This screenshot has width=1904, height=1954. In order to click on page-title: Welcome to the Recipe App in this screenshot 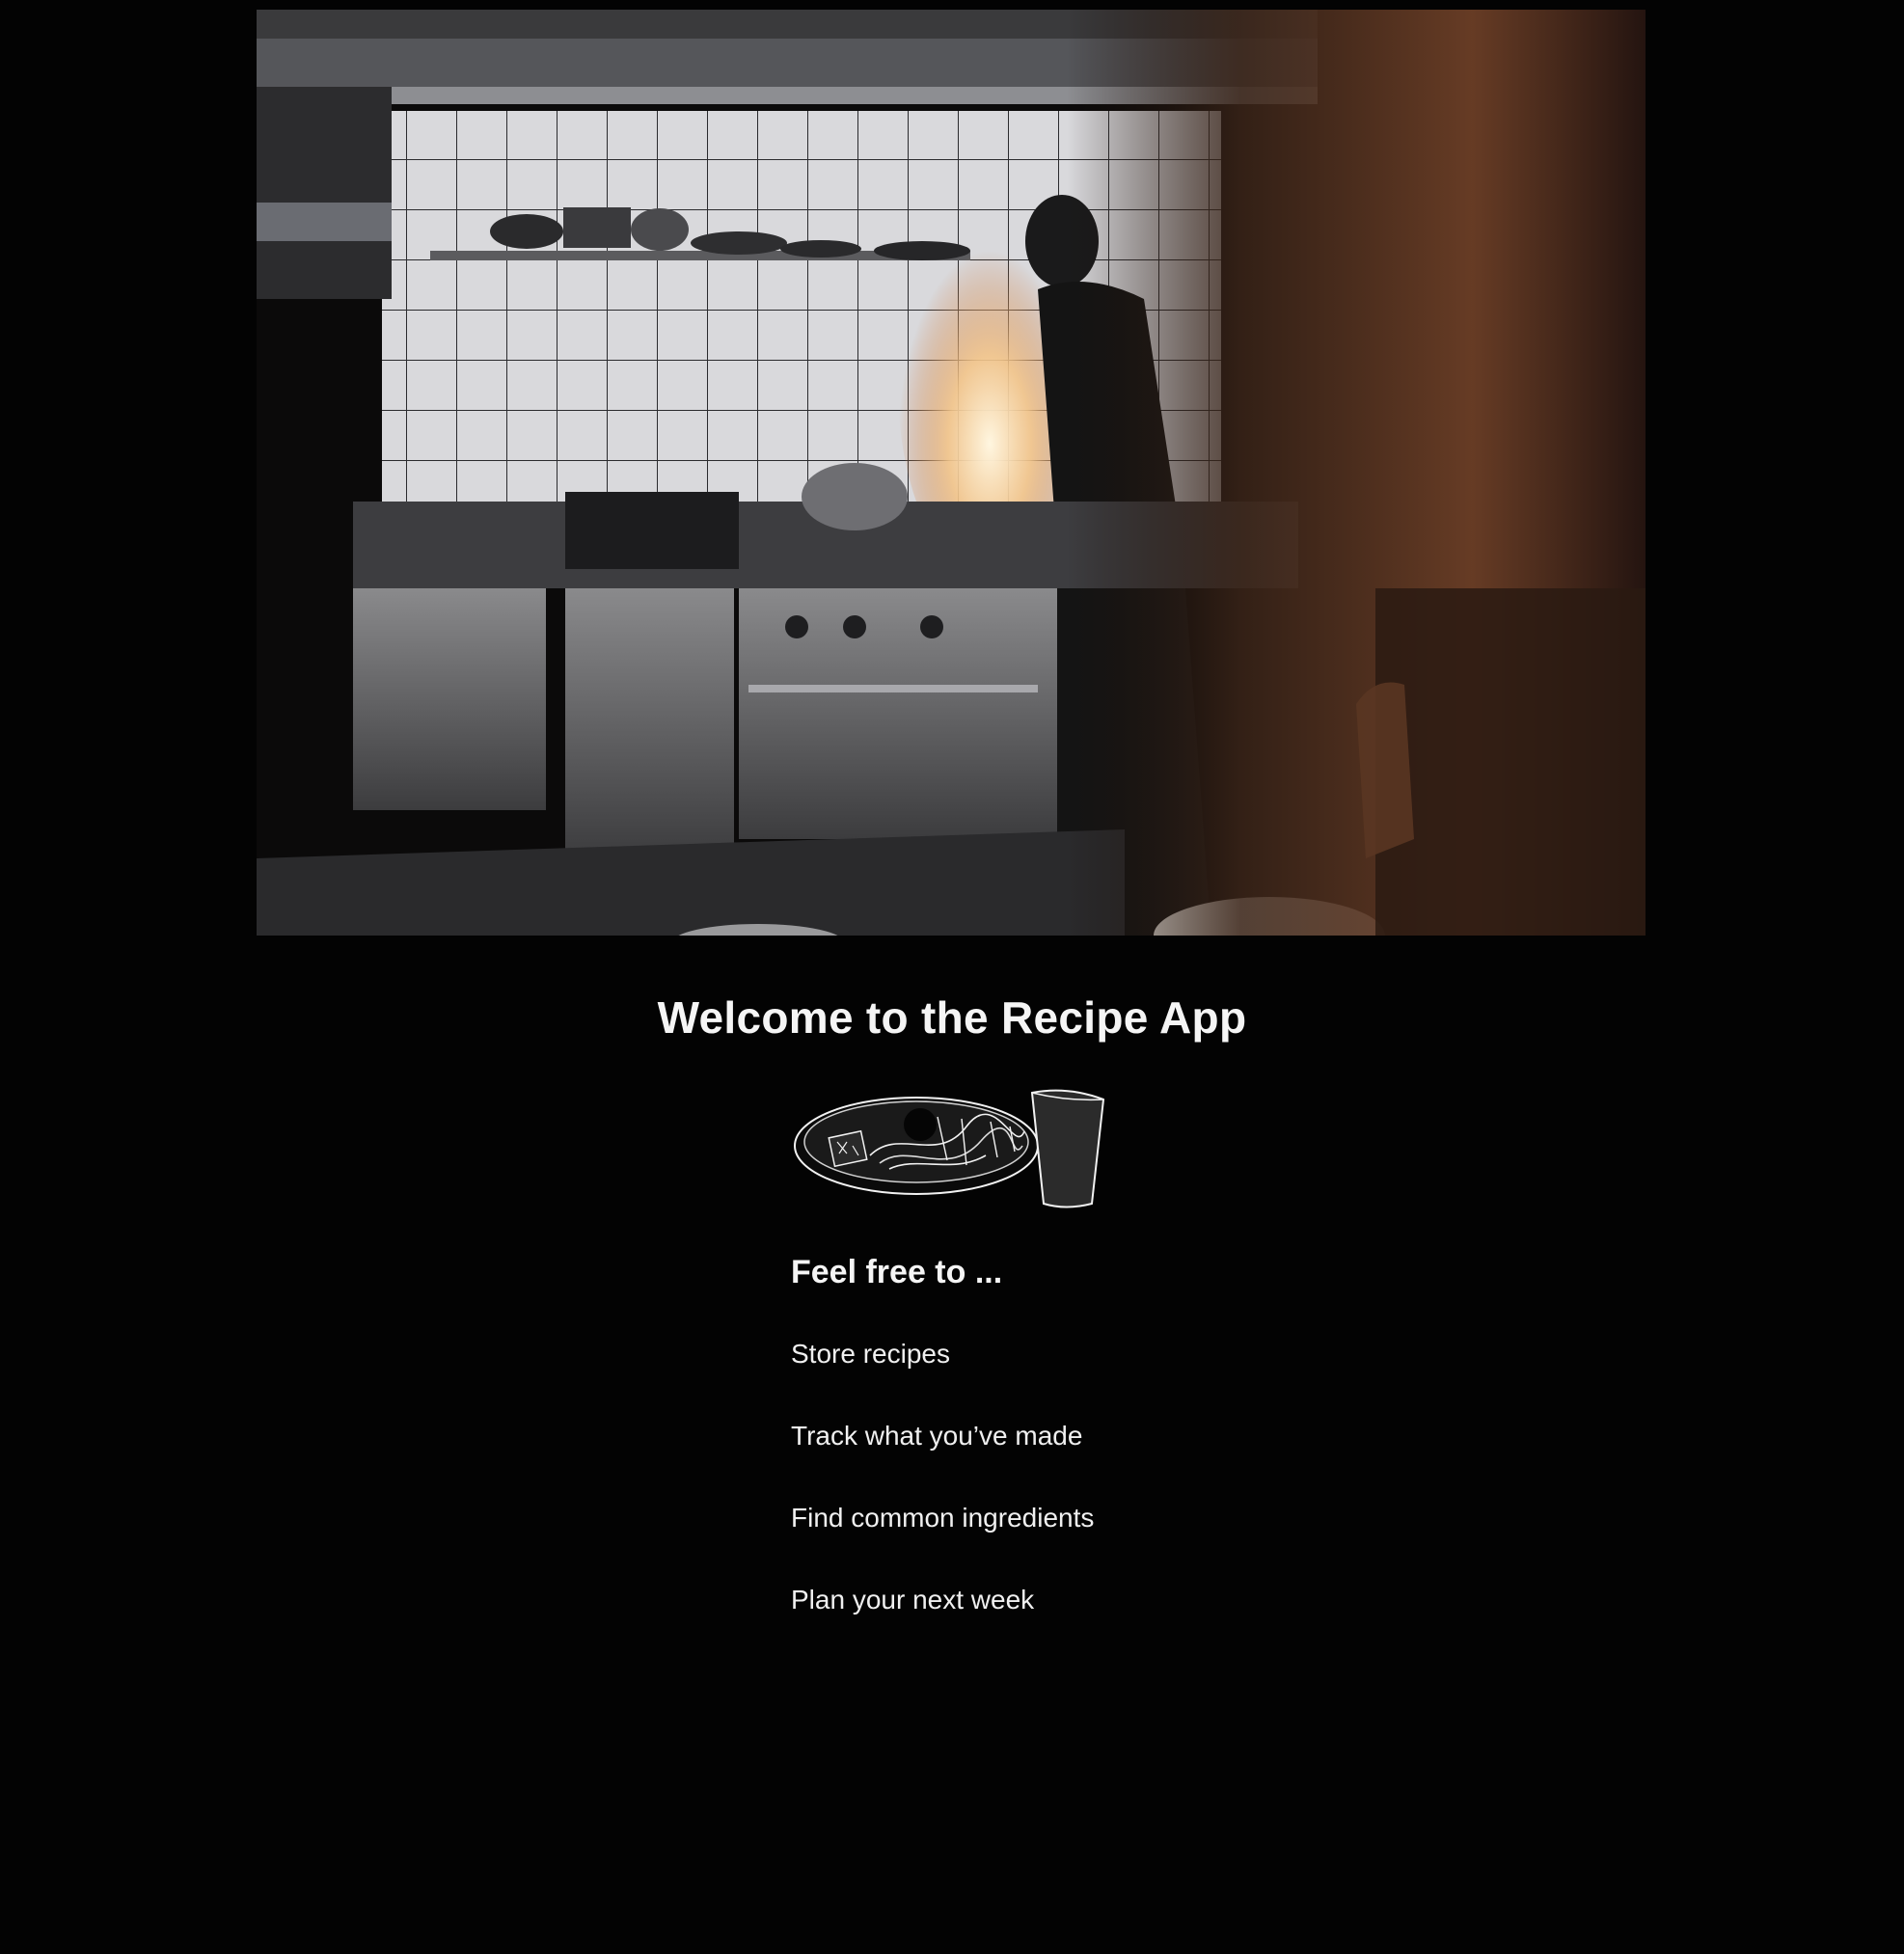, I will do `click(952, 1018)`.